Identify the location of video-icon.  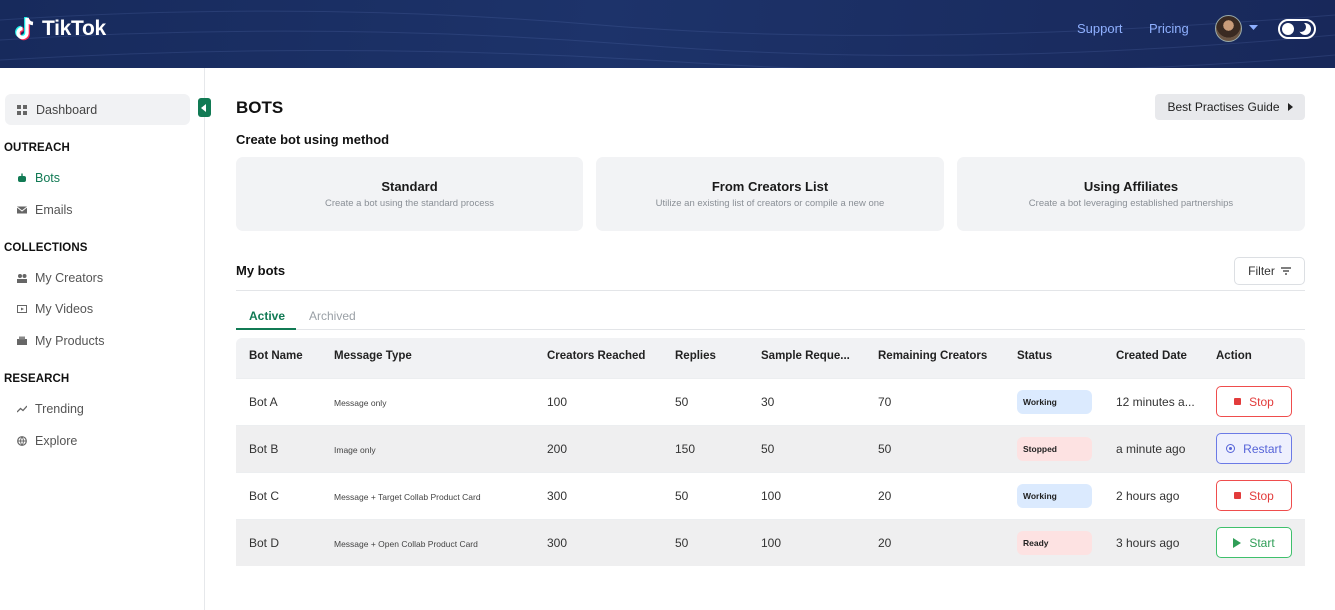
(22, 309).